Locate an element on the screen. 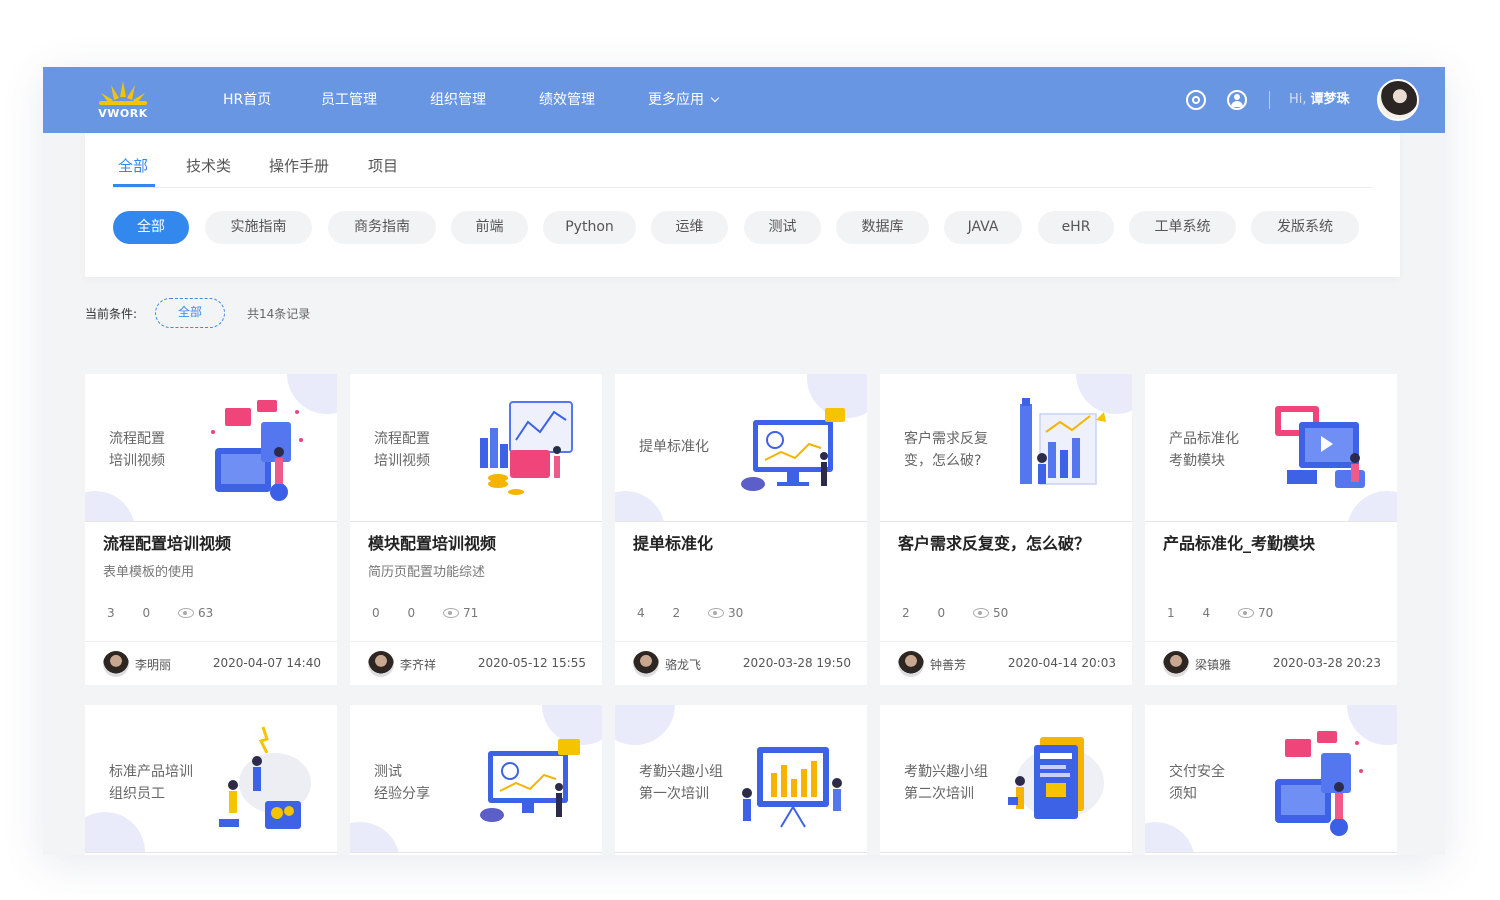 The height and width of the screenshot is (900, 1500). publish-date: 2020-04-07 14:40 is located at coordinates (266, 663).